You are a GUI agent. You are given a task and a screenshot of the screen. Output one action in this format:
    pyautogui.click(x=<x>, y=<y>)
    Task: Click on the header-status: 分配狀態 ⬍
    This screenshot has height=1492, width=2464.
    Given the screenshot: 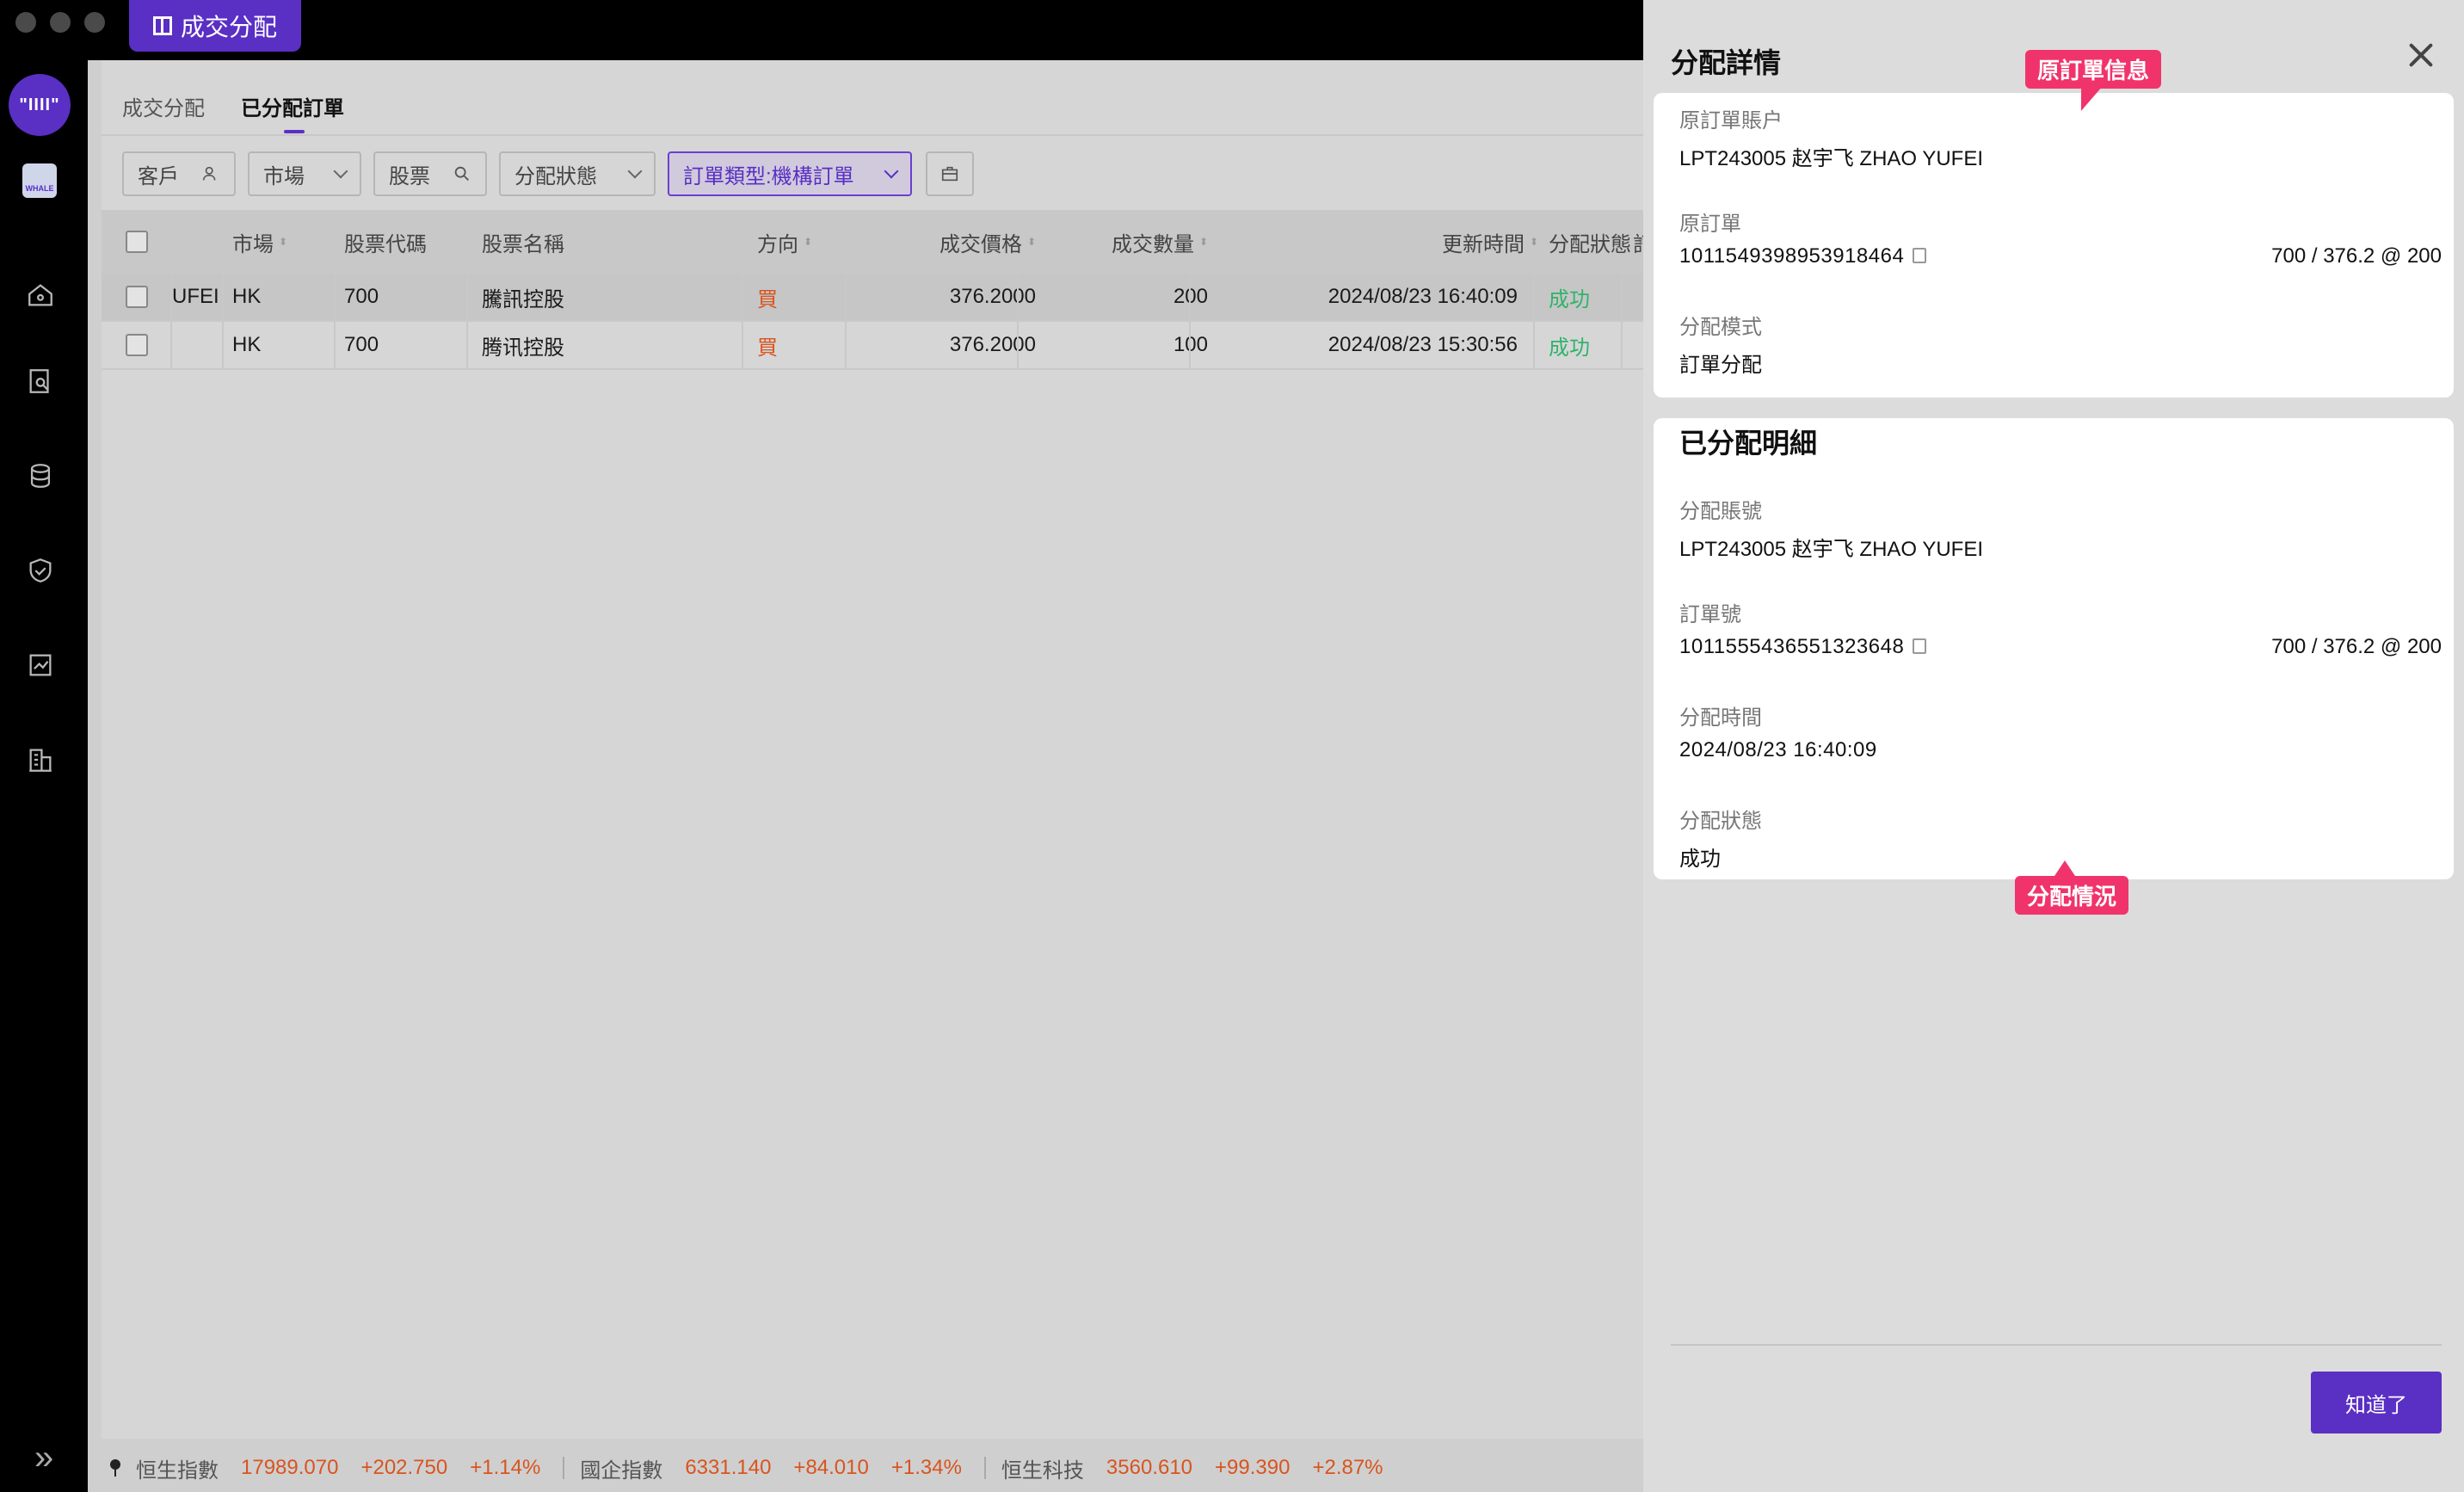 What is the action you would take?
    pyautogui.click(x=1597, y=242)
    